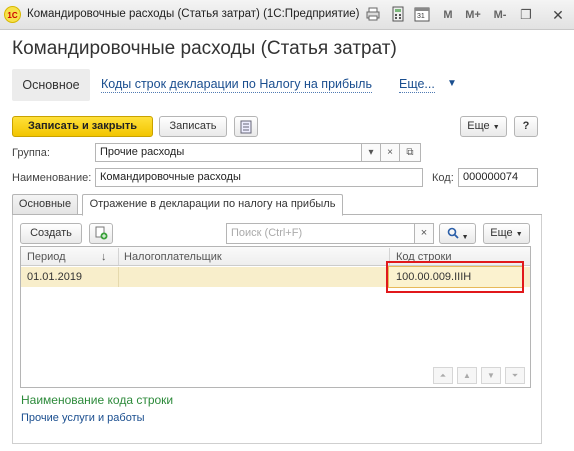 Image resolution: width=574 pixels, height=451 pixels. What do you see at coordinates (491, 375) in the screenshot?
I see `scroll-down-icon: ▼` at bounding box center [491, 375].